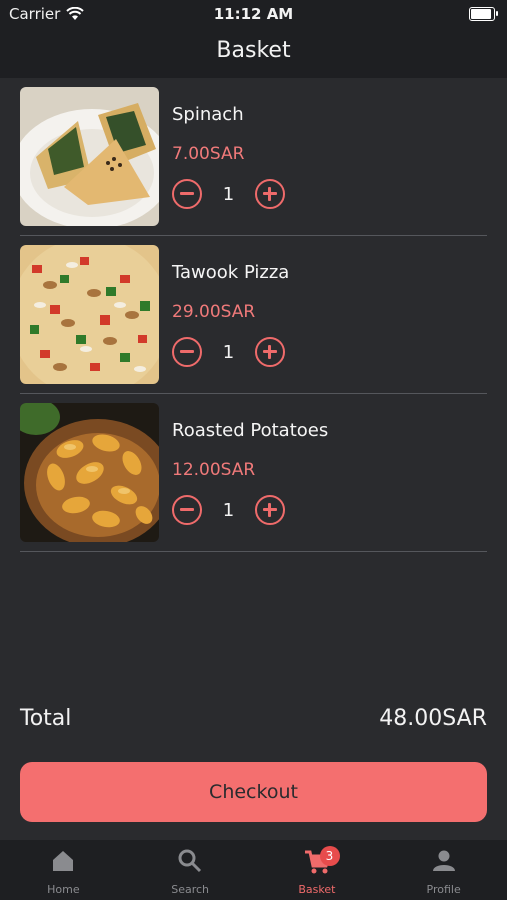  What do you see at coordinates (317, 870) in the screenshot?
I see `tab-basket: 3 Basket` at bounding box center [317, 870].